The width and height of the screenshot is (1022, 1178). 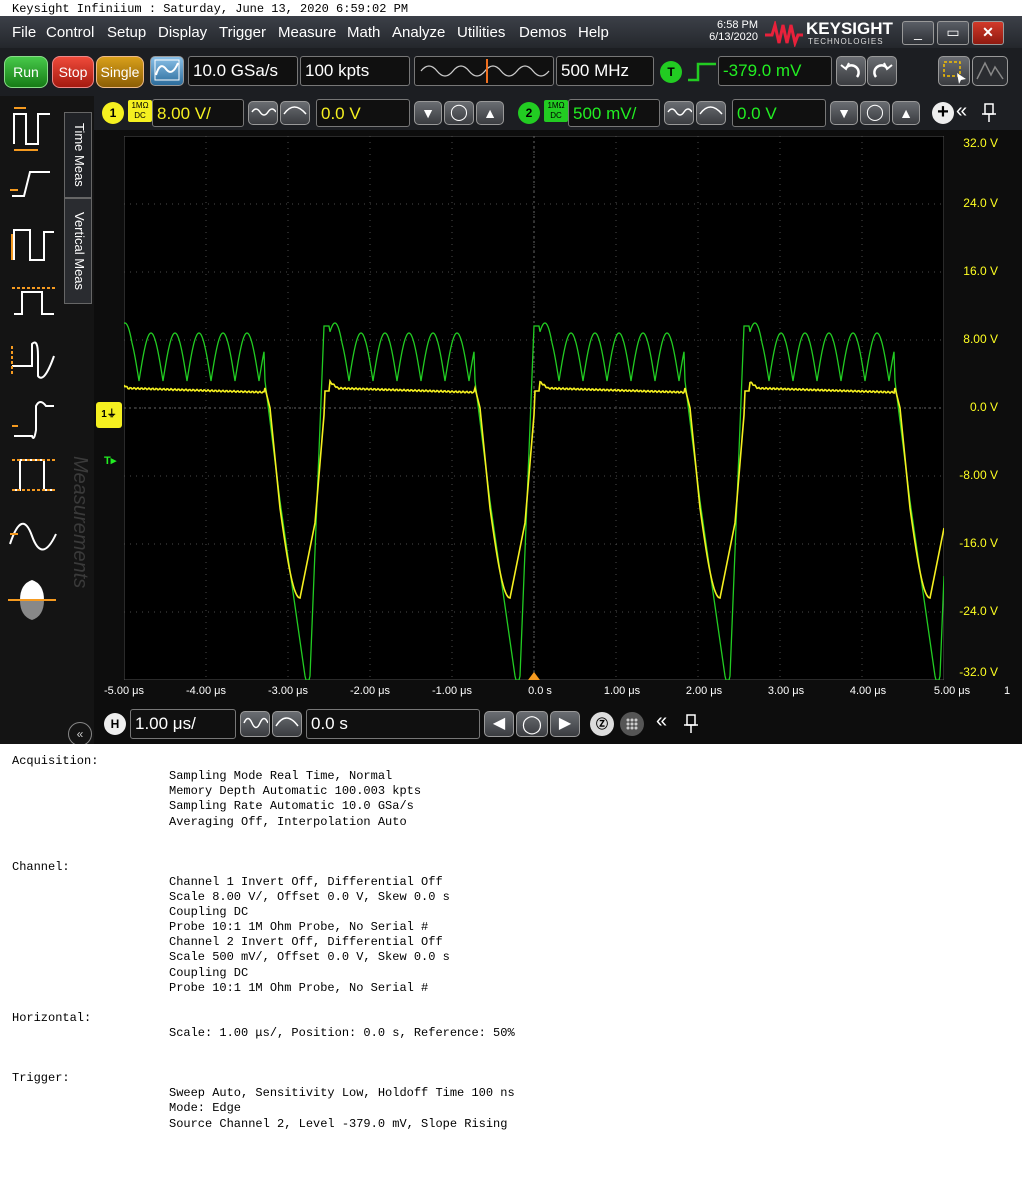 I want to click on tab-time-meas: Time Meas, so click(x=78, y=155).